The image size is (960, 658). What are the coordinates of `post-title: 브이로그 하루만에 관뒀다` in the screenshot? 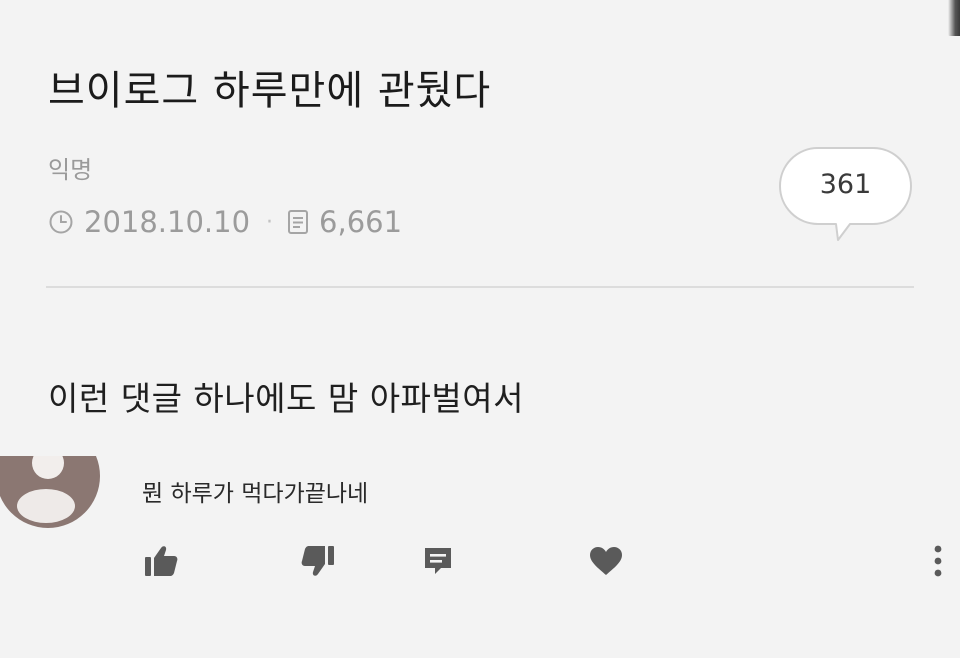 It's located at (270, 91).